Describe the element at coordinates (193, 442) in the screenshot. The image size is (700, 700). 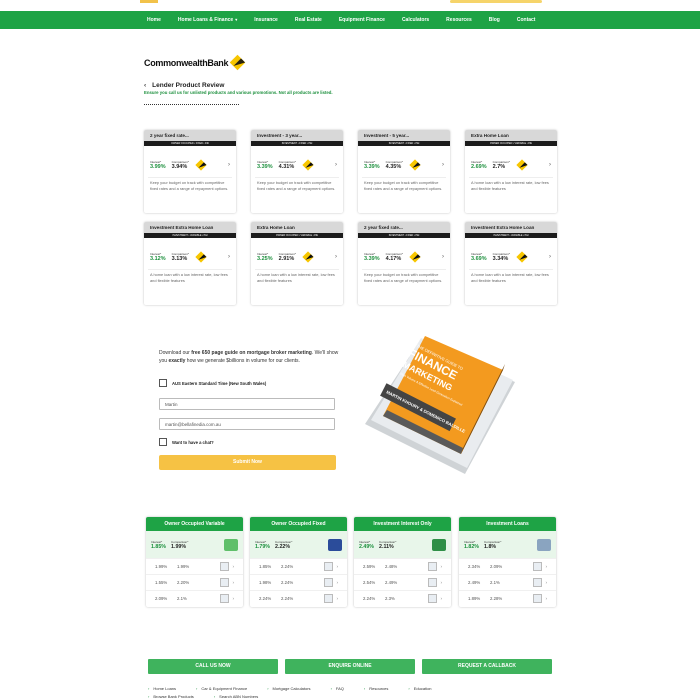
I see `visit-label: Want to have a chat?` at that location.